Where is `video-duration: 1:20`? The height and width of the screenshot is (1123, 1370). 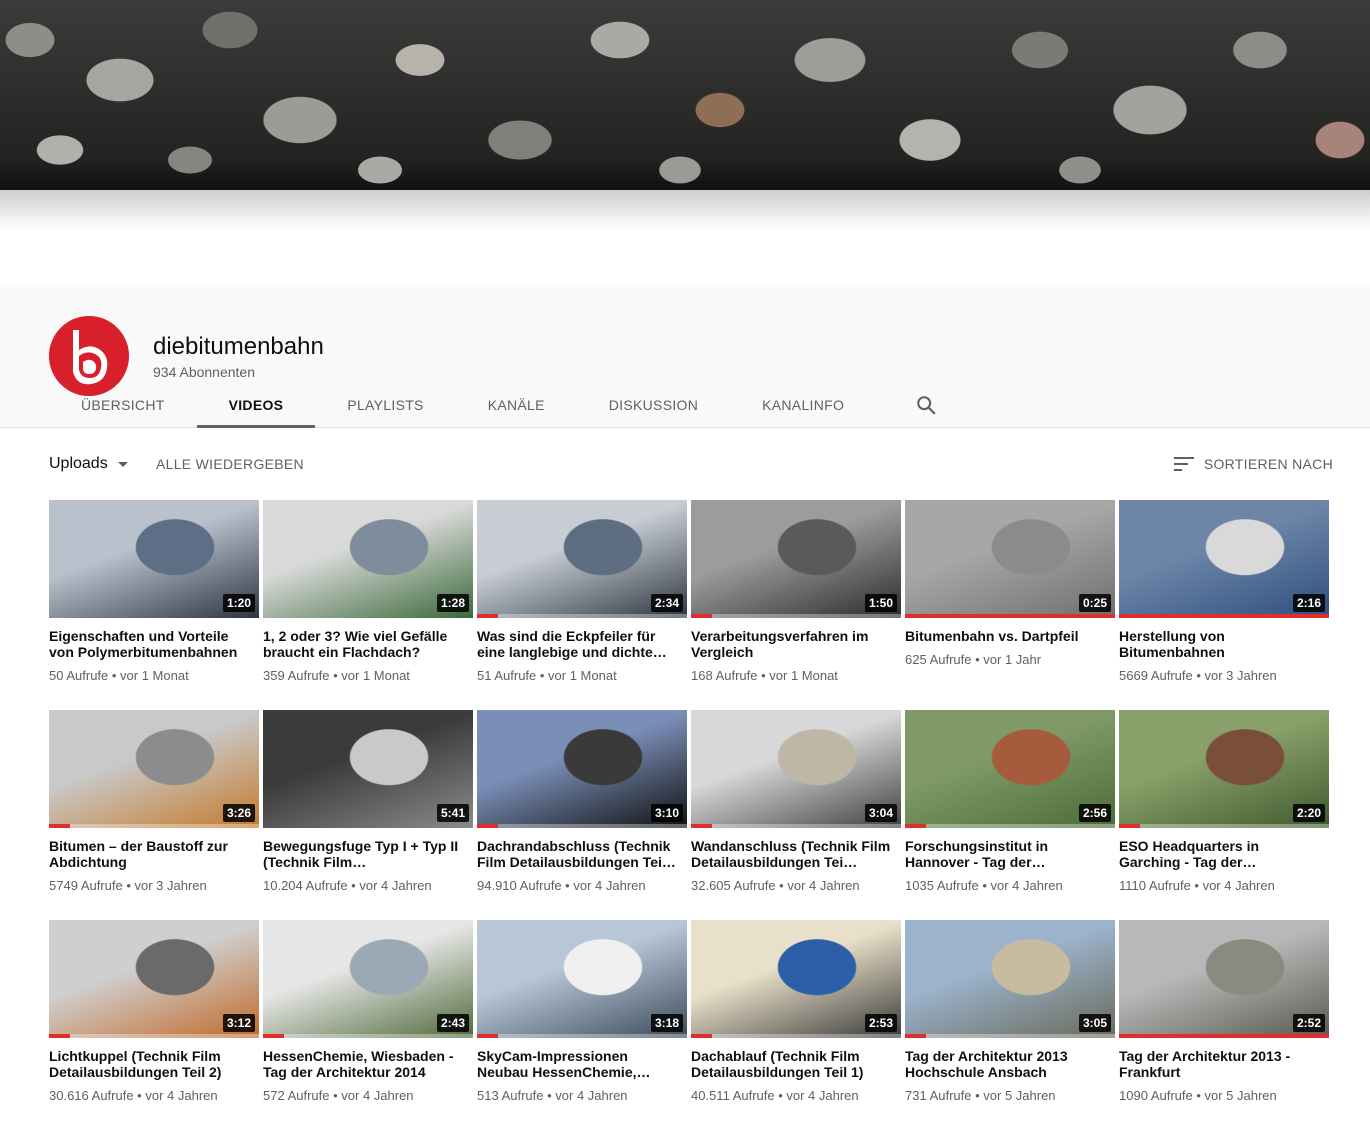
video-duration: 1:20 is located at coordinates (238, 603).